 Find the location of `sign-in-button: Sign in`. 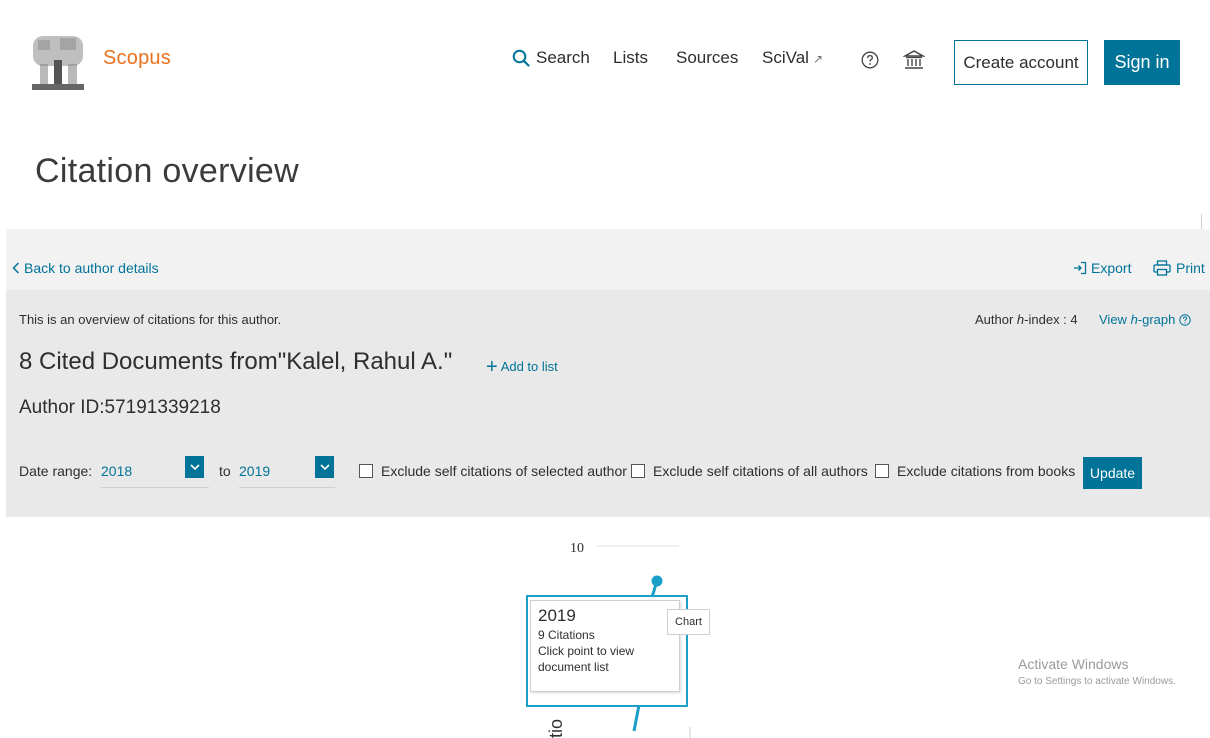

sign-in-button: Sign in is located at coordinates (1142, 62).